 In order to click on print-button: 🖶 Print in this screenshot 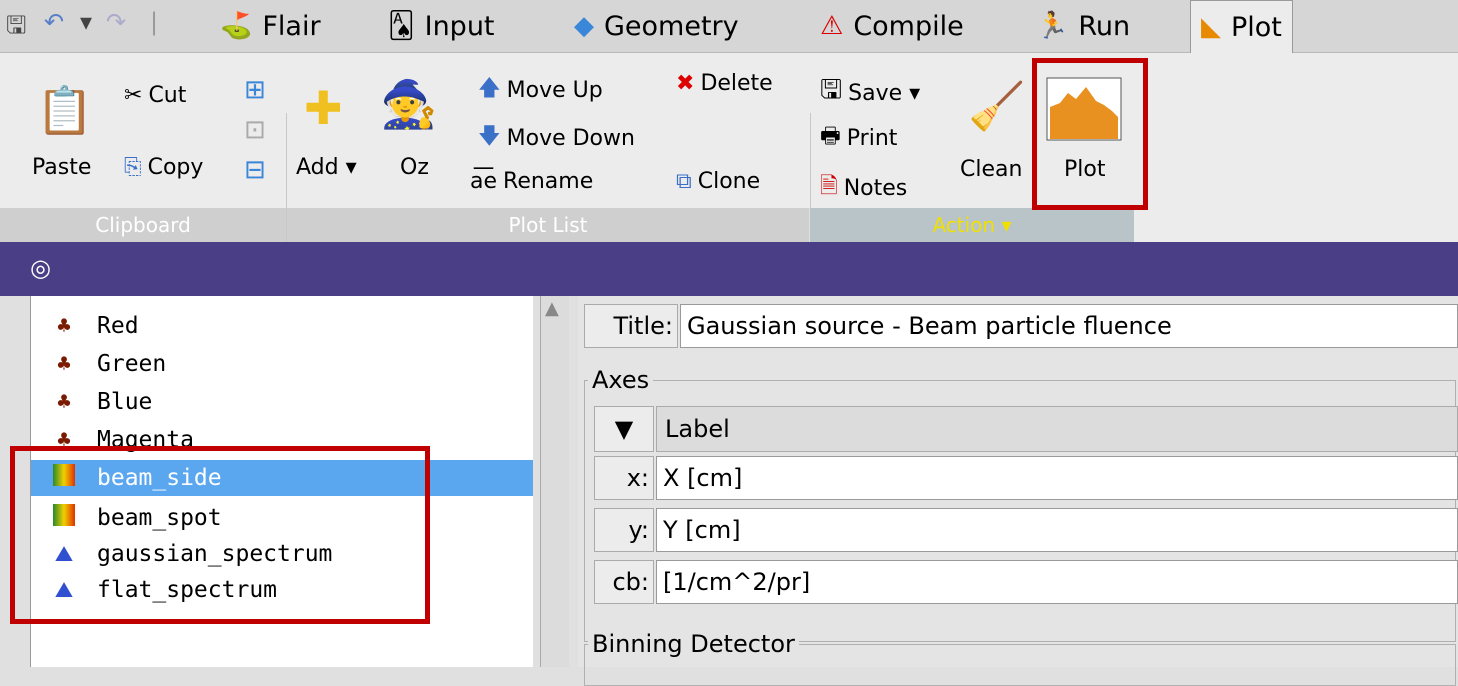, I will do `click(858, 138)`.